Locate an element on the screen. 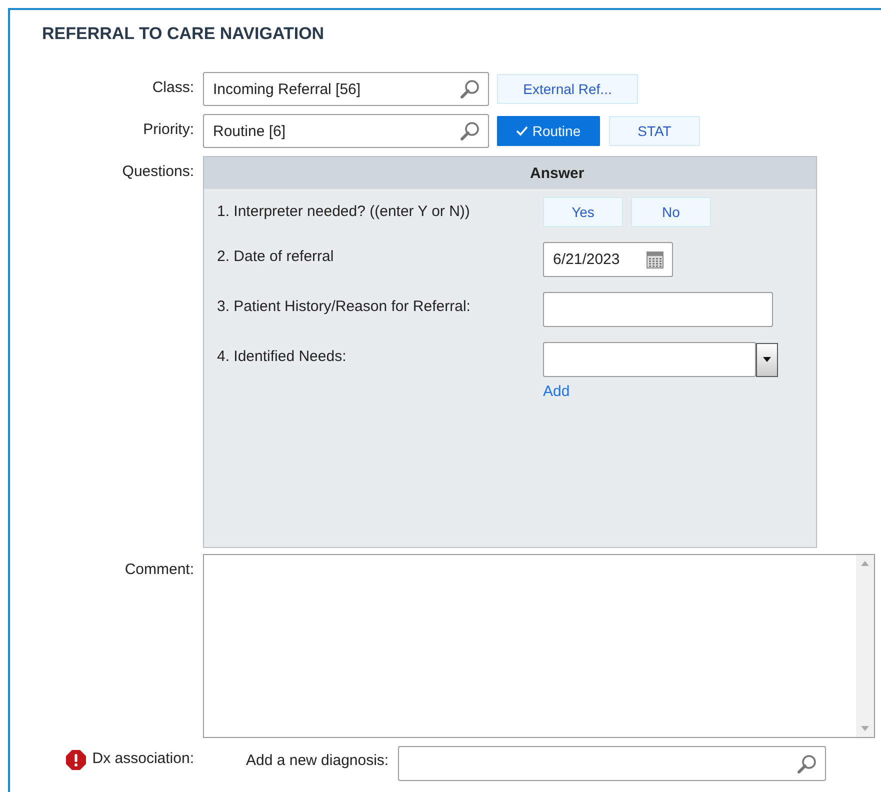  input-field is located at coordinates (658, 309).